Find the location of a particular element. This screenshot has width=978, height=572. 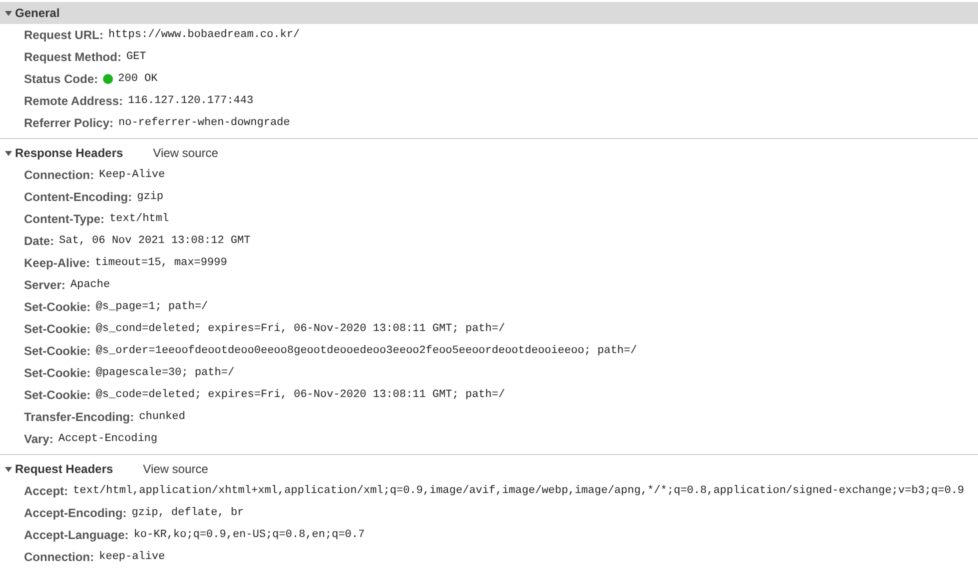

header-value: chunked is located at coordinates (162, 417).